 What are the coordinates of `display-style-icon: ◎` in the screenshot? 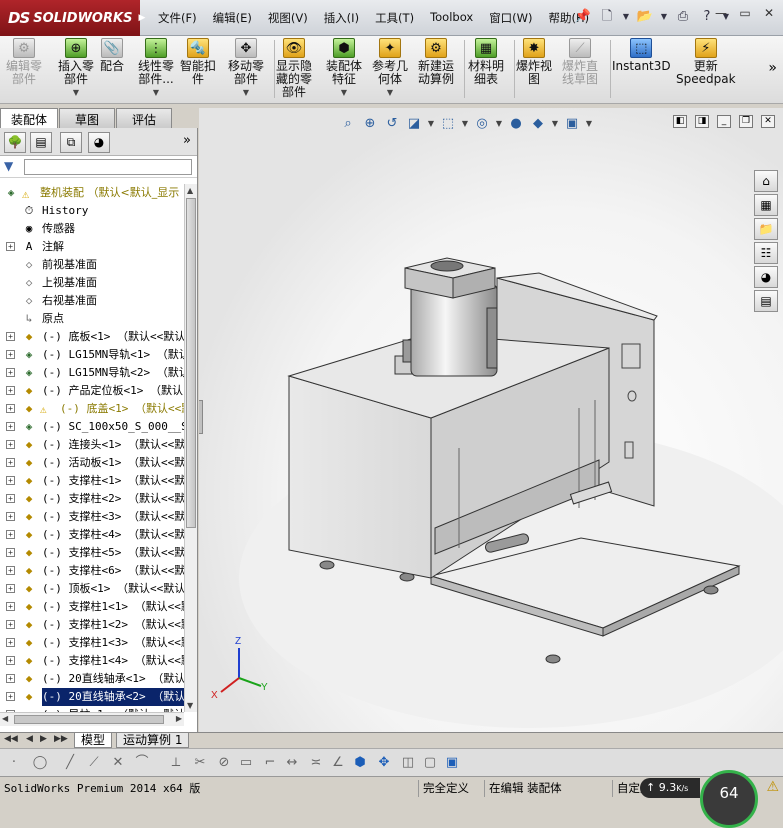 It's located at (482, 124).